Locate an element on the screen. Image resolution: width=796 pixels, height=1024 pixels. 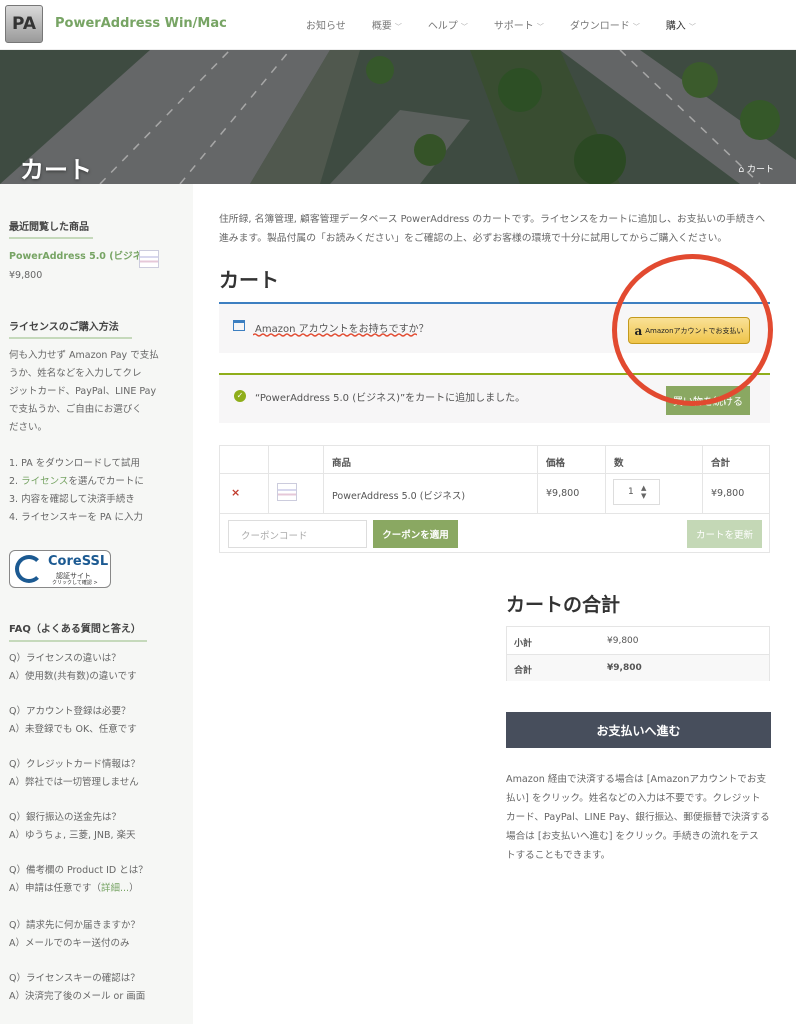
step-2: 2. ライセンスを選んでカートに is located at coordinates (76, 481).